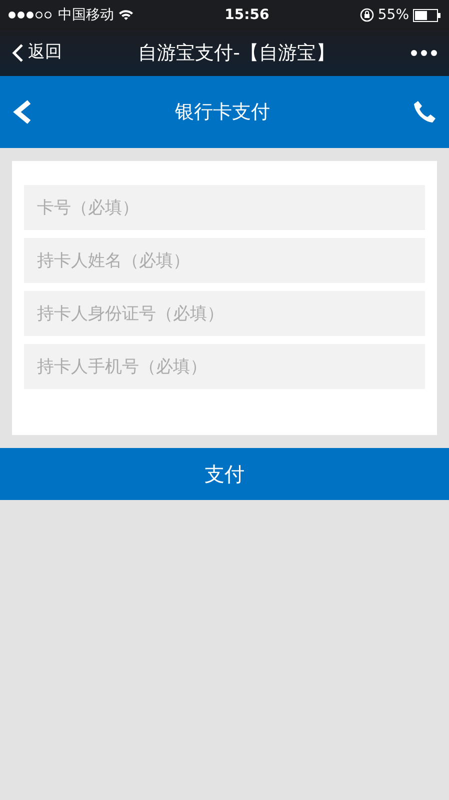  Describe the element at coordinates (236, 53) in the screenshot. I see `page-title: 自游宝支付-【自游宝】` at that location.